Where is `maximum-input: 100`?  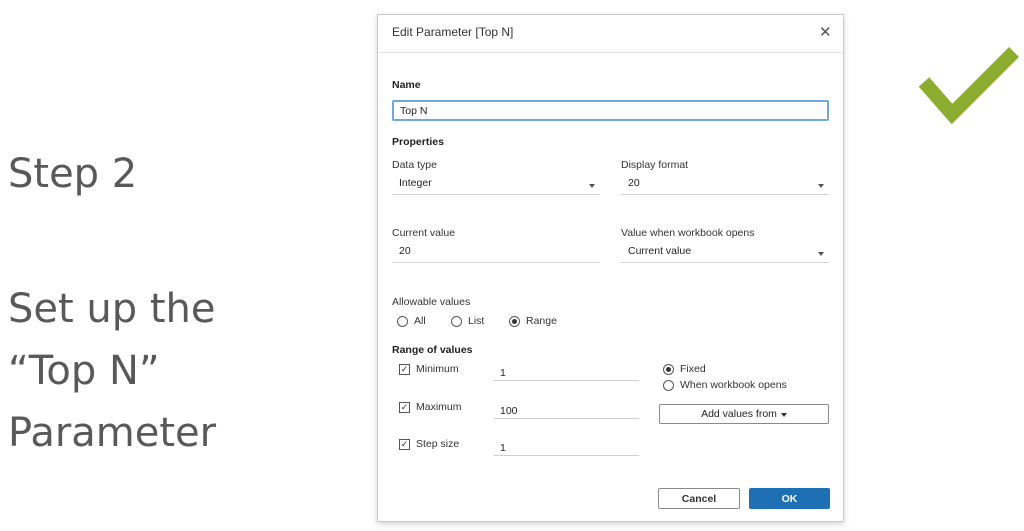
maximum-input: 100 is located at coordinates (566, 410).